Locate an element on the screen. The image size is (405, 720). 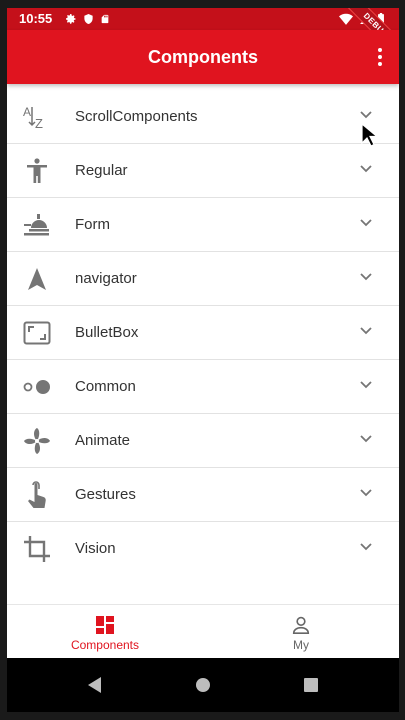
wifi-icon is located at coordinates (346, 19).